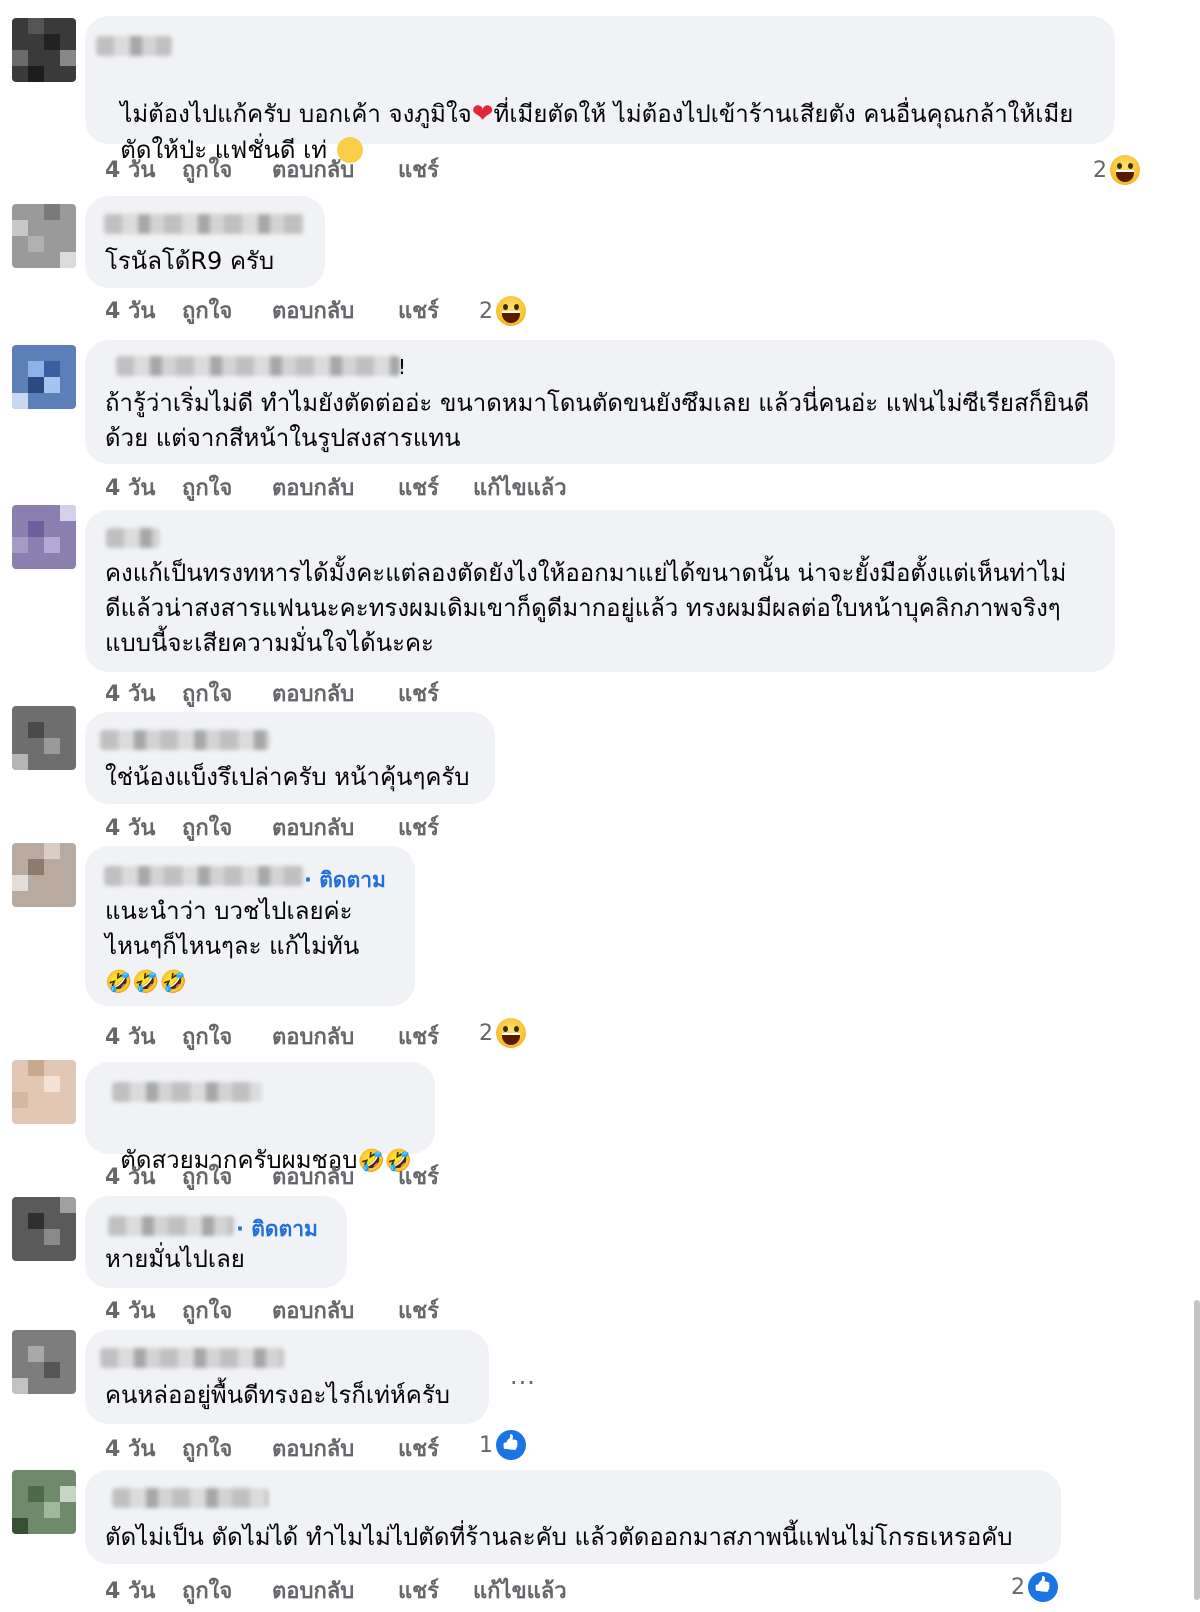  What do you see at coordinates (146, 982) in the screenshot?
I see `laughing-emojis: 🤣🤣🤣` at bounding box center [146, 982].